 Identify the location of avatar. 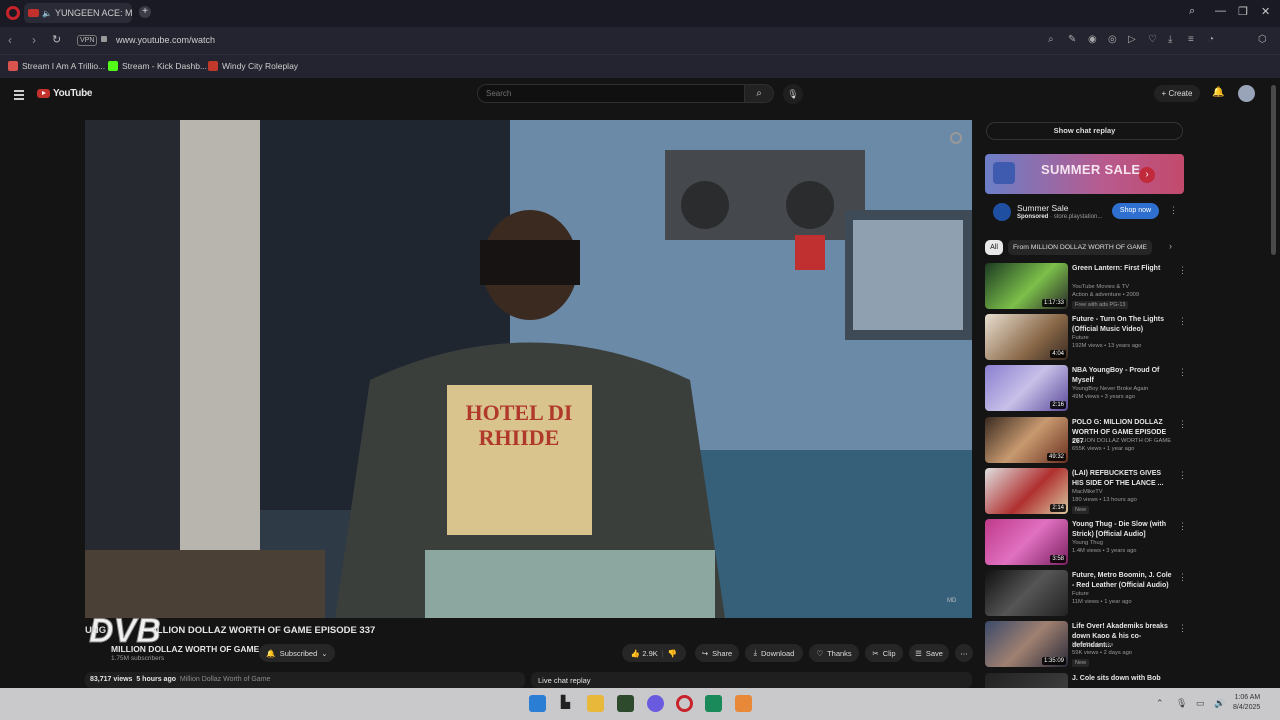
(1246, 93).